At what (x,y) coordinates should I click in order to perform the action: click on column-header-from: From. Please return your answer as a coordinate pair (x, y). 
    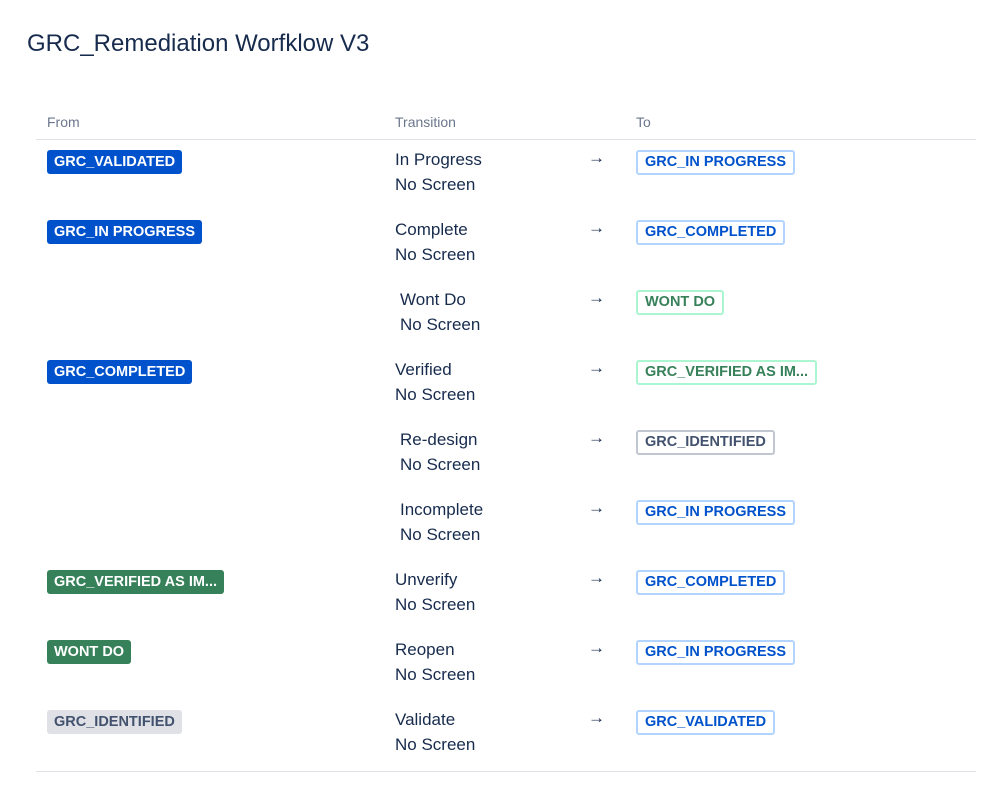
    Looking at the image, I should click on (63, 122).